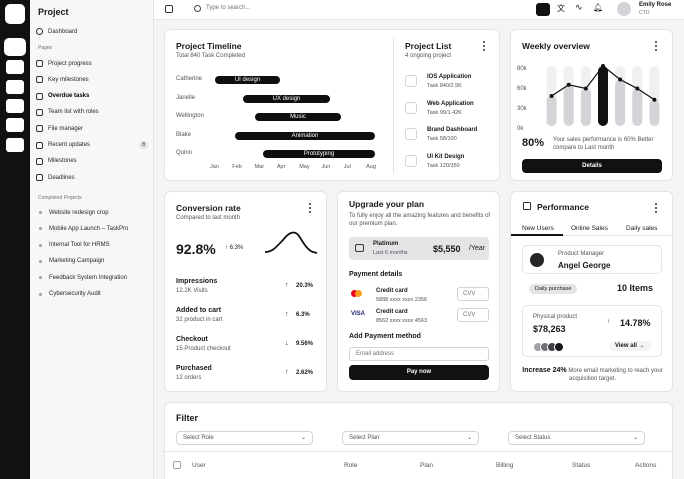 This screenshot has width=684, height=479. I want to click on project-list-item: Brand Dashboard Task 58/100, so click(450, 135).